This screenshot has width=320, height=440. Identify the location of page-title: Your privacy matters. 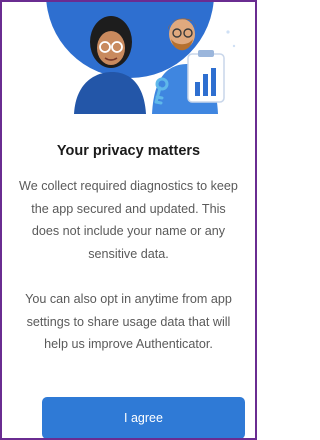
(128, 151).